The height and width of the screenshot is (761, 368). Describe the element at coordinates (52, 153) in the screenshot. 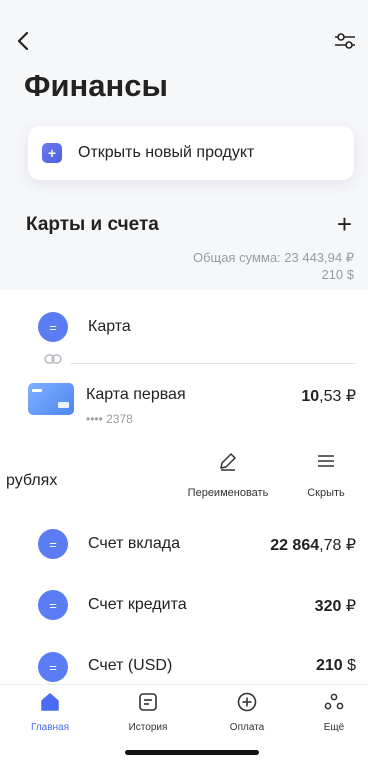

I see `plus-square-icon: +` at that location.